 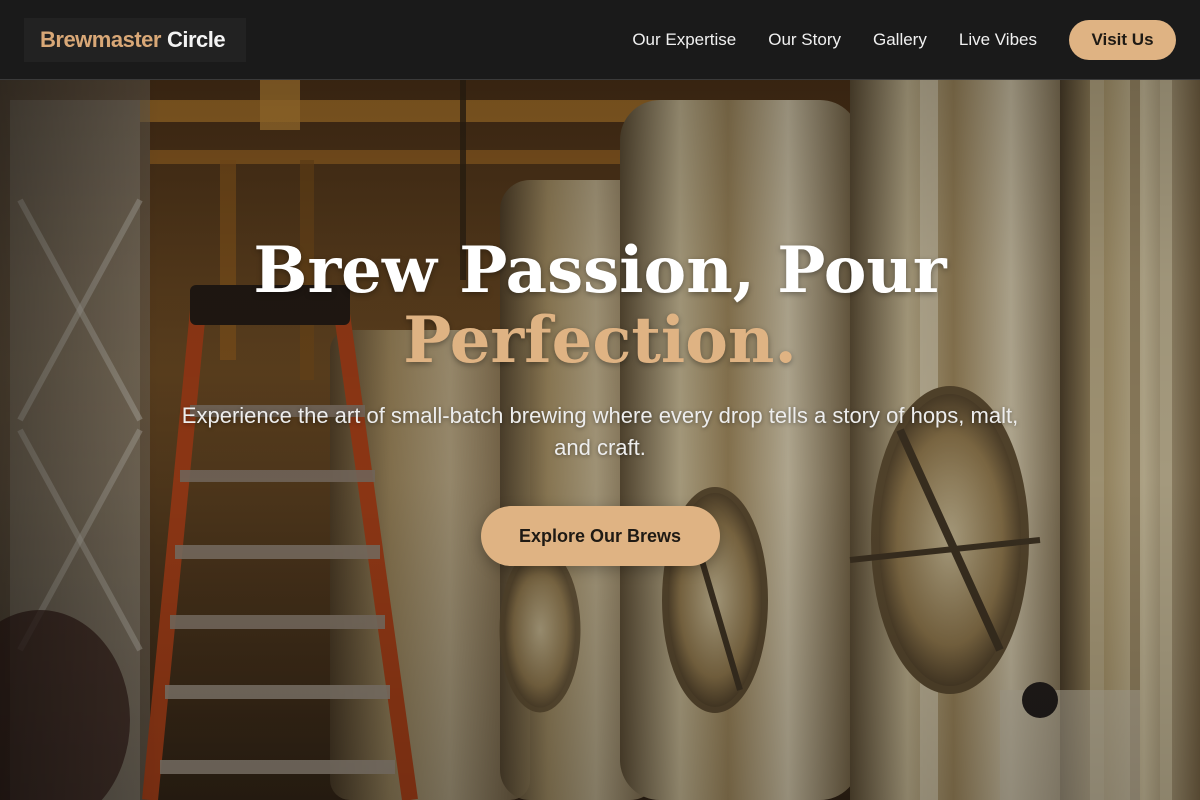 I want to click on visit-us-button: Visit Us, so click(x=1122, y=39).